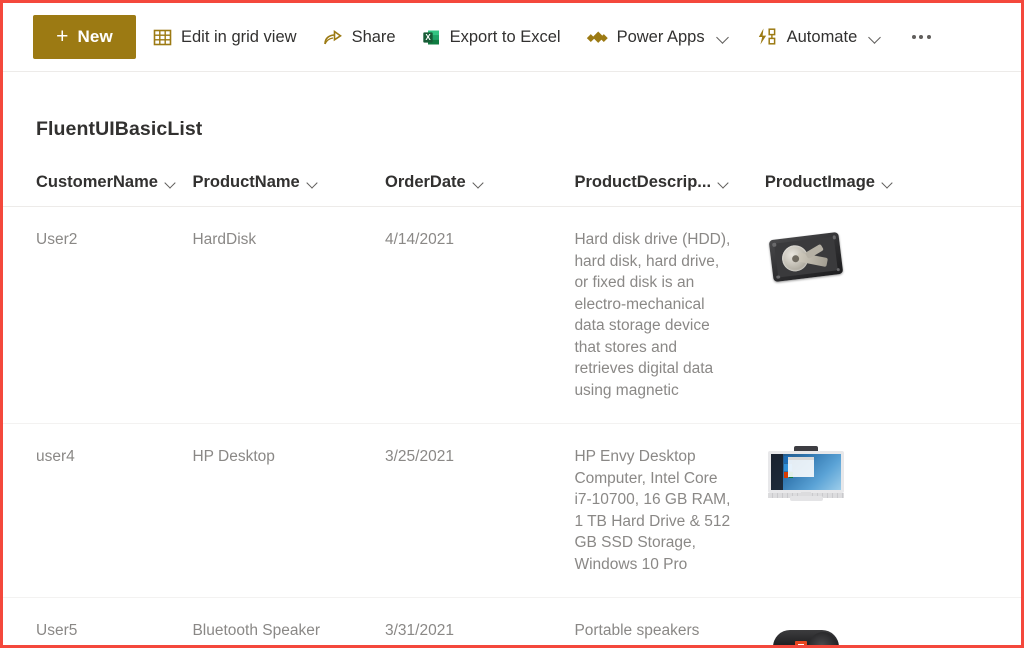  I want to click on new-button-label: New, so click(95, 36).